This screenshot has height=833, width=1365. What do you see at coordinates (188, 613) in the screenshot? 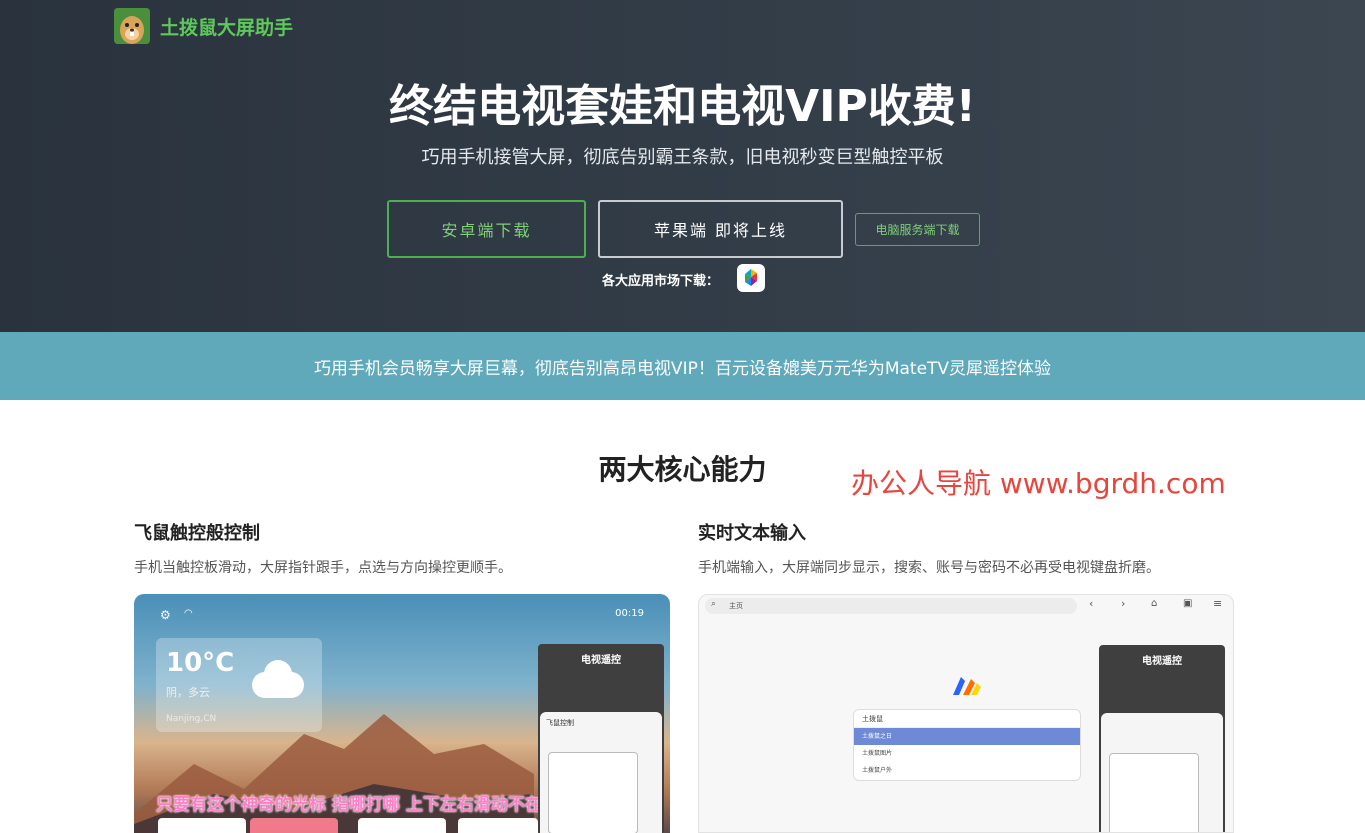
I see `wifi-icon: ◠` at bounding box center [188, 613].